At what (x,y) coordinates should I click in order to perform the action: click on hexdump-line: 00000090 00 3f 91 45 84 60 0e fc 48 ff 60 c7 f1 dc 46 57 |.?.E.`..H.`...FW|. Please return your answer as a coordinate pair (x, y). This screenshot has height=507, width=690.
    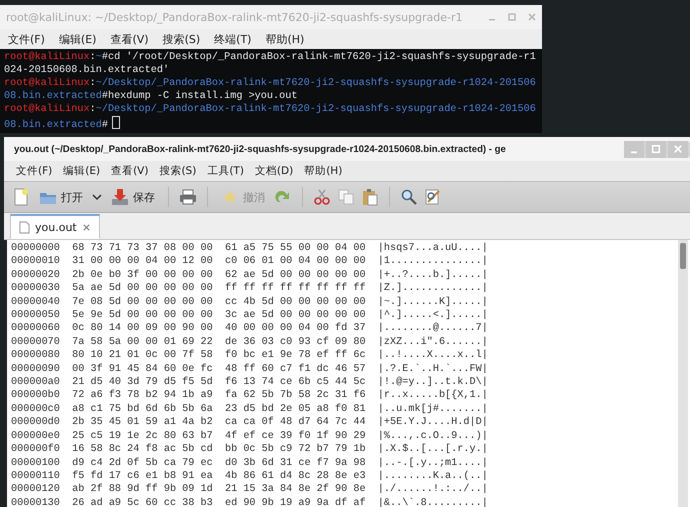
    Looking at the image, I should click on (249, 369).